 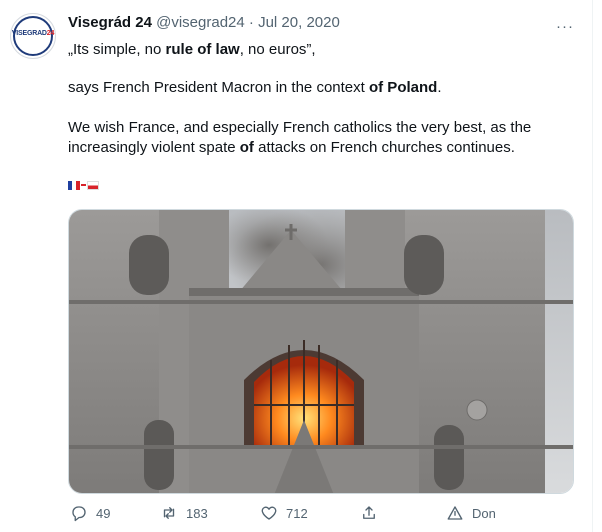 What do you see at coordinates (297, 513) in the screenshot?
I see `like-count: 712` at bounding box center [297, 513].